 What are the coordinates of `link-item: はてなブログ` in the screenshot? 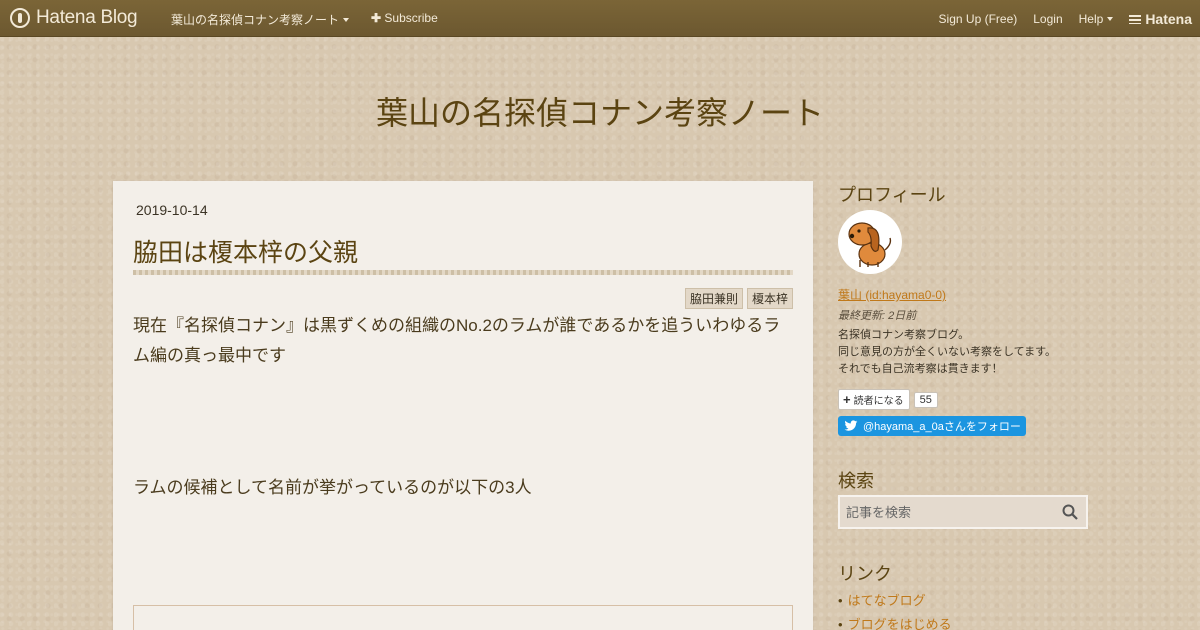 It's located at (895, 601).